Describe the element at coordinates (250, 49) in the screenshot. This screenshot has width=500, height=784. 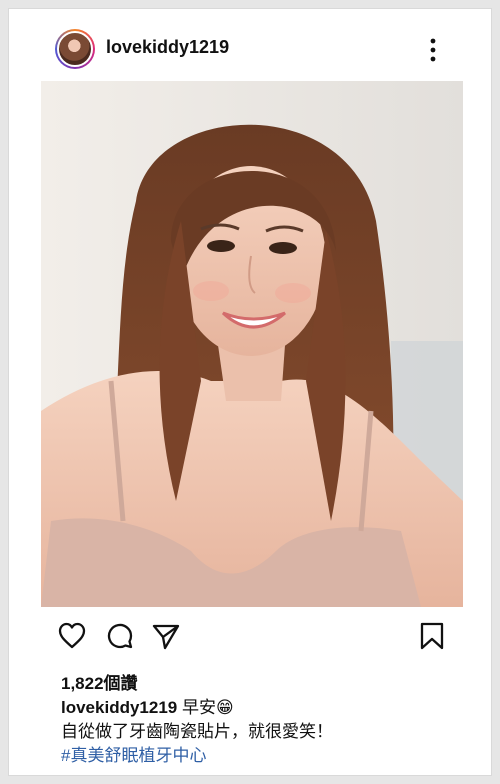
I see `post-header: lovekiddy1219` at that location.